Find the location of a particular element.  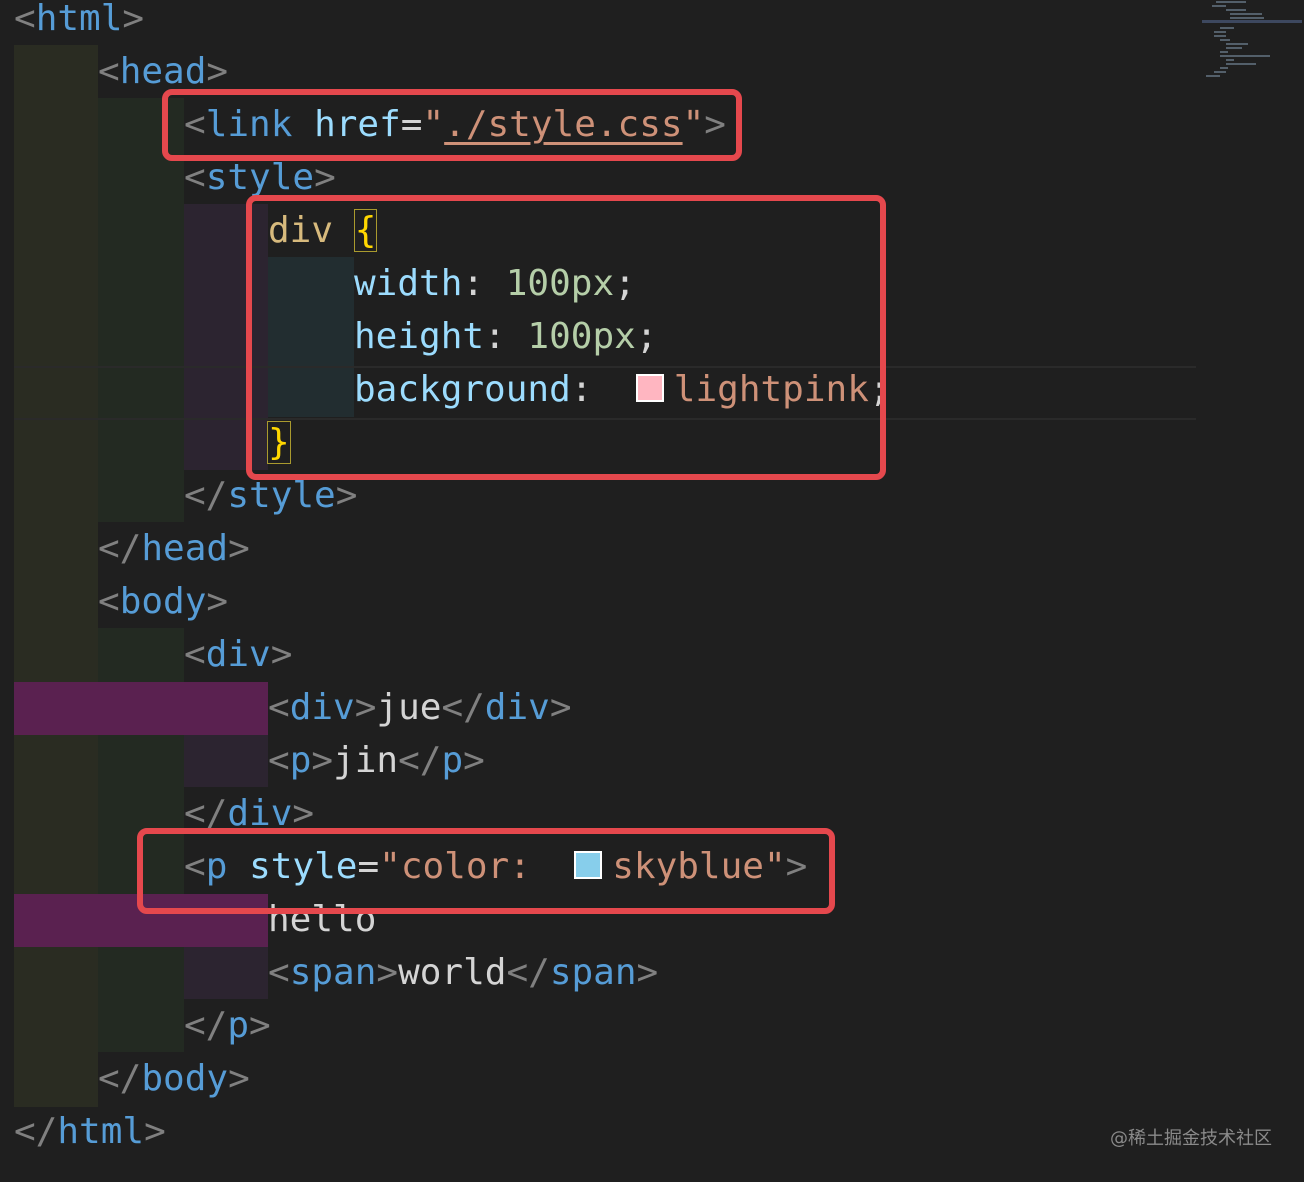

code-line: <div> is located at coordinates (238, 654).